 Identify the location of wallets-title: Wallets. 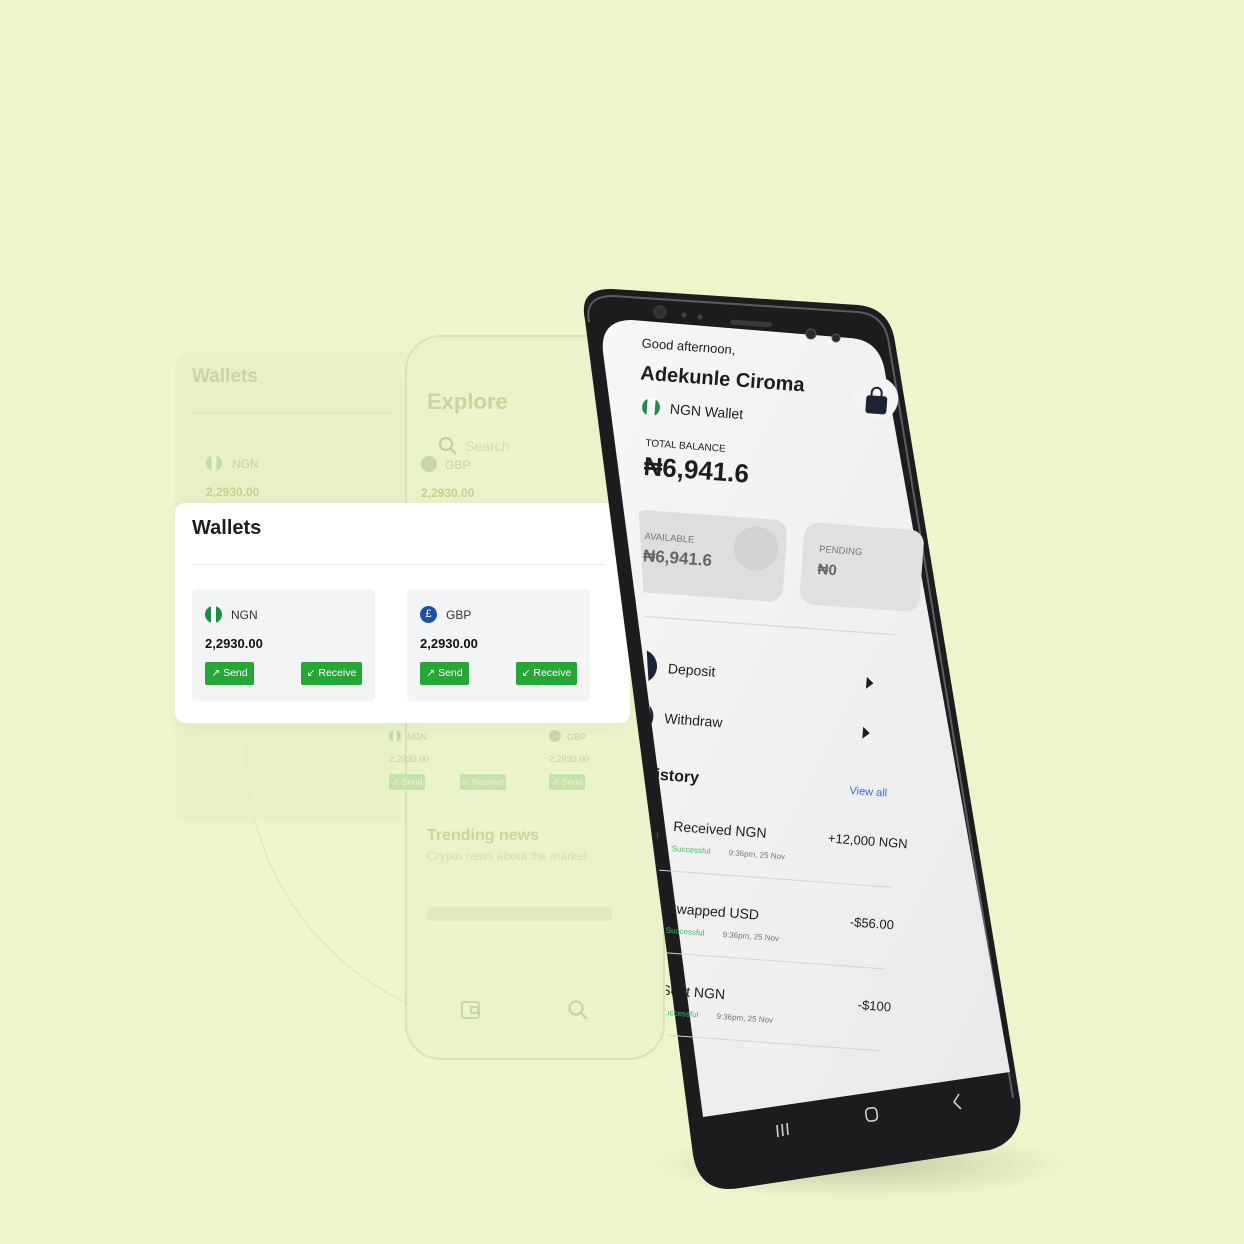
(227, 528).